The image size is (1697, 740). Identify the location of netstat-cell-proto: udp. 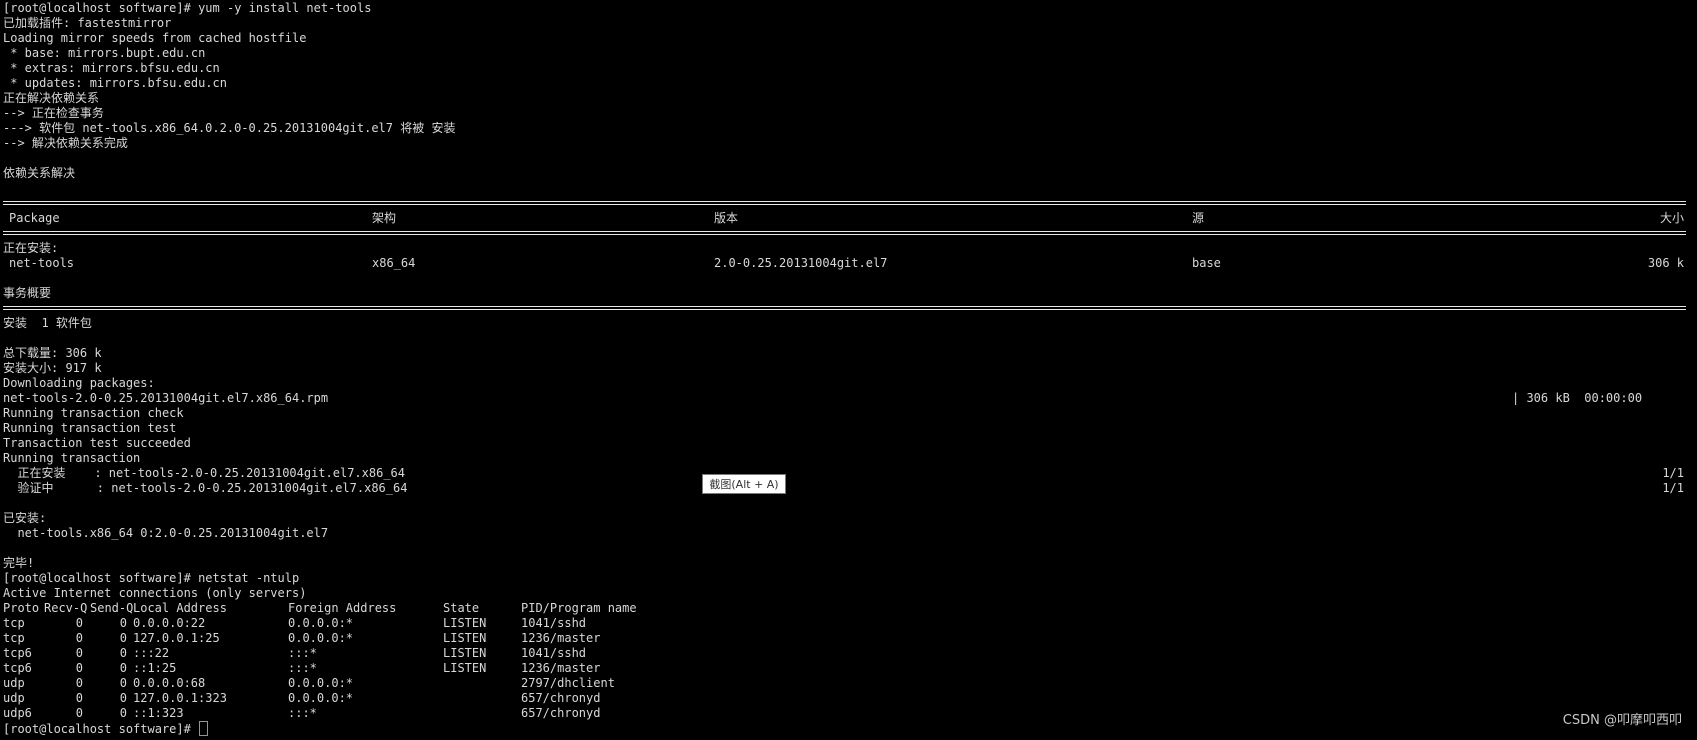
(14, 698).